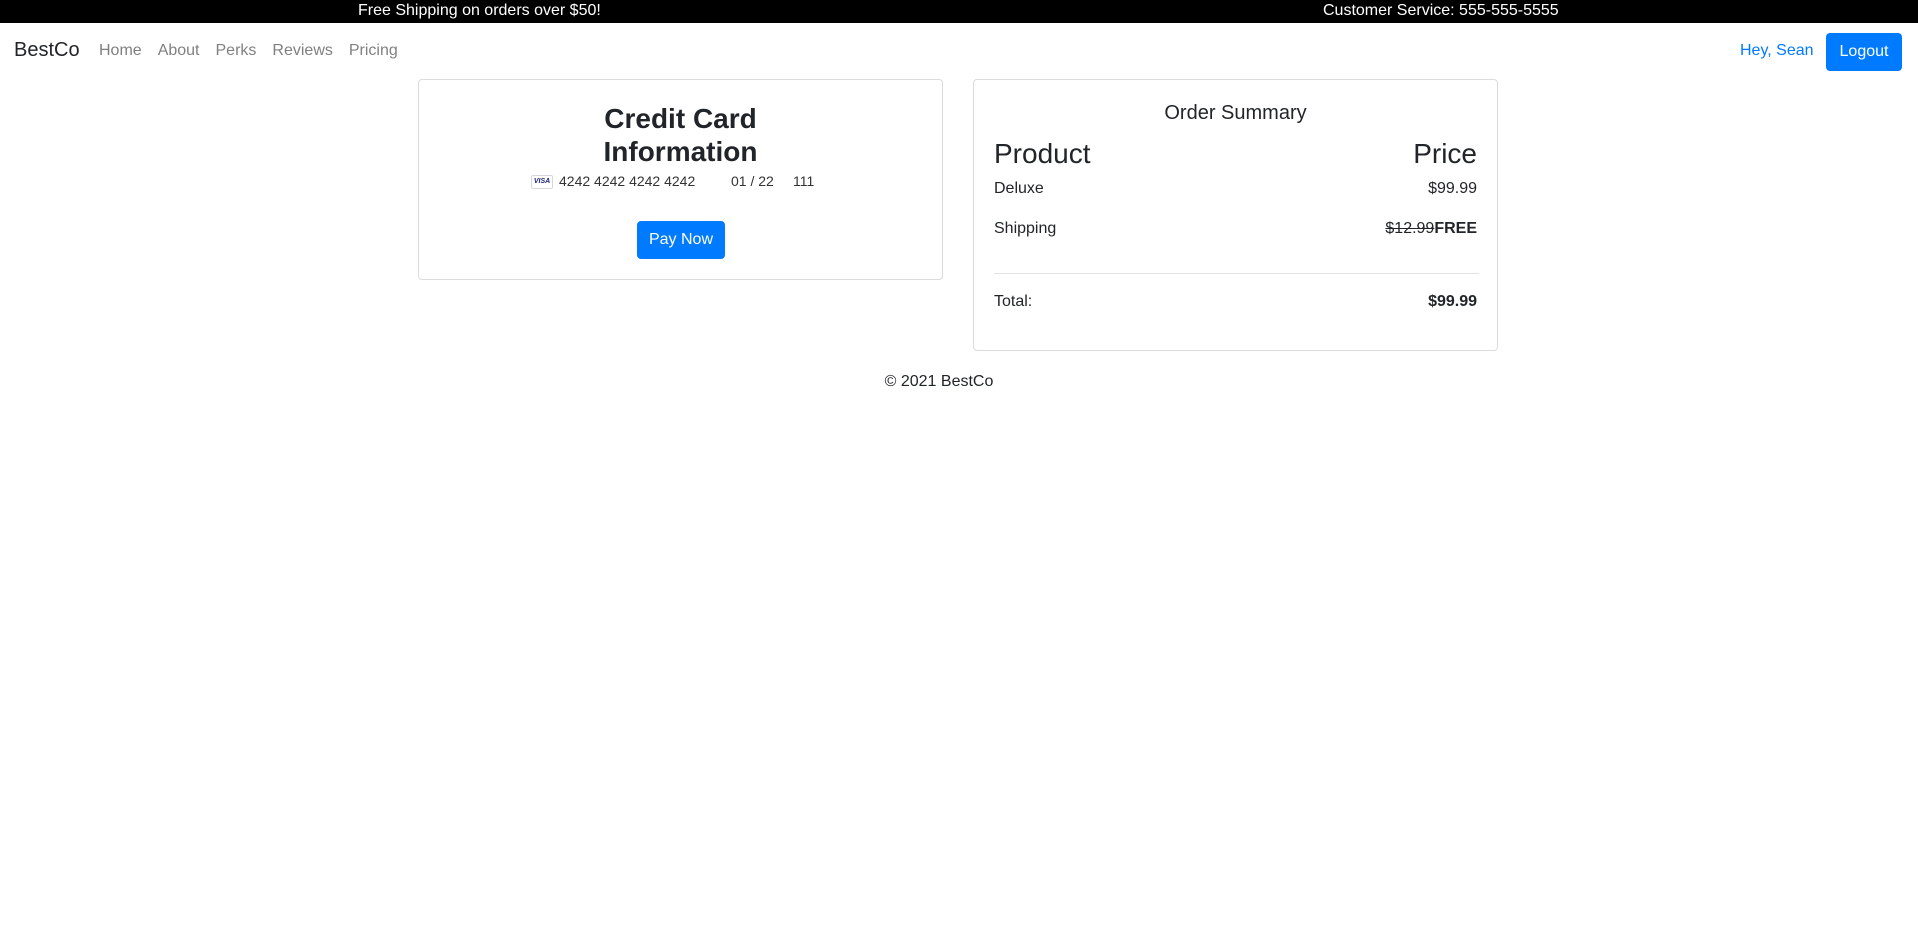 This screenshot has height=932, width=1918. What do you see at coordinates (627, 181) in the screenshot?
I see `card-number-field: 4242 4242 4242 4242` at bounding box center [627, 181].